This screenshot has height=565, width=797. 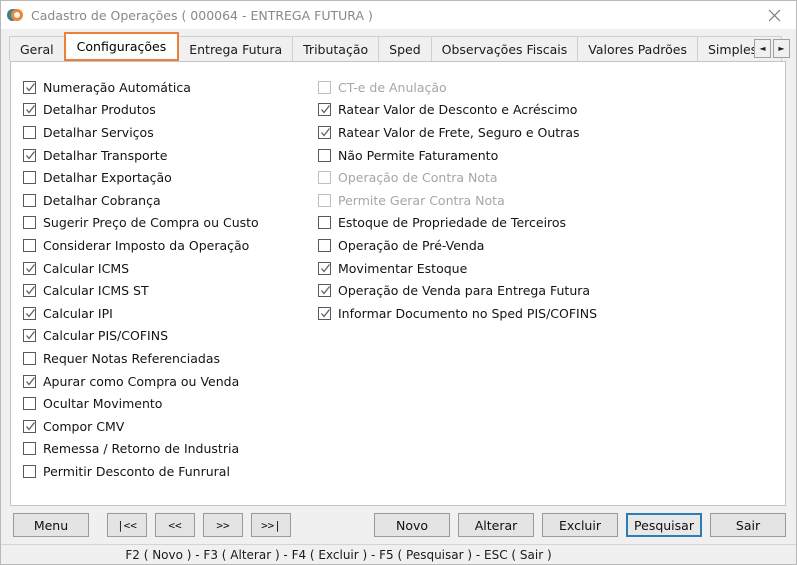 What do you see at coordinates (105, 336) in the screenshot?
I see `checkbox-label: Calcular PIS/COFINS` at bounding box center [105, 336].